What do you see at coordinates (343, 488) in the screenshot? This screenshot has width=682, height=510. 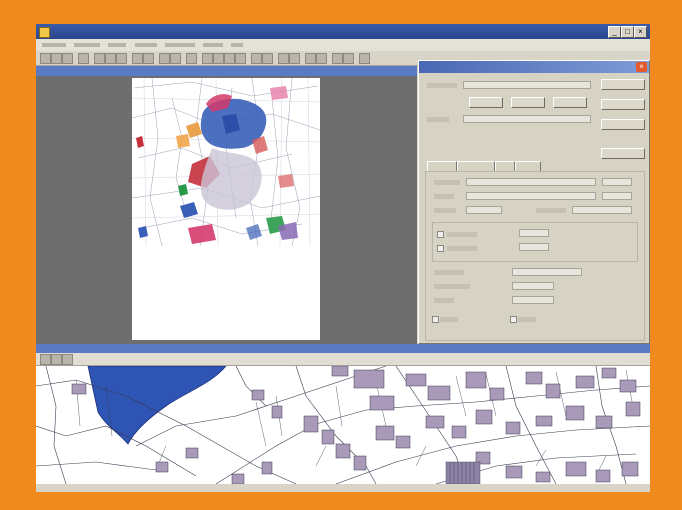 I see `status-bar` at bounding box center [343, 488].